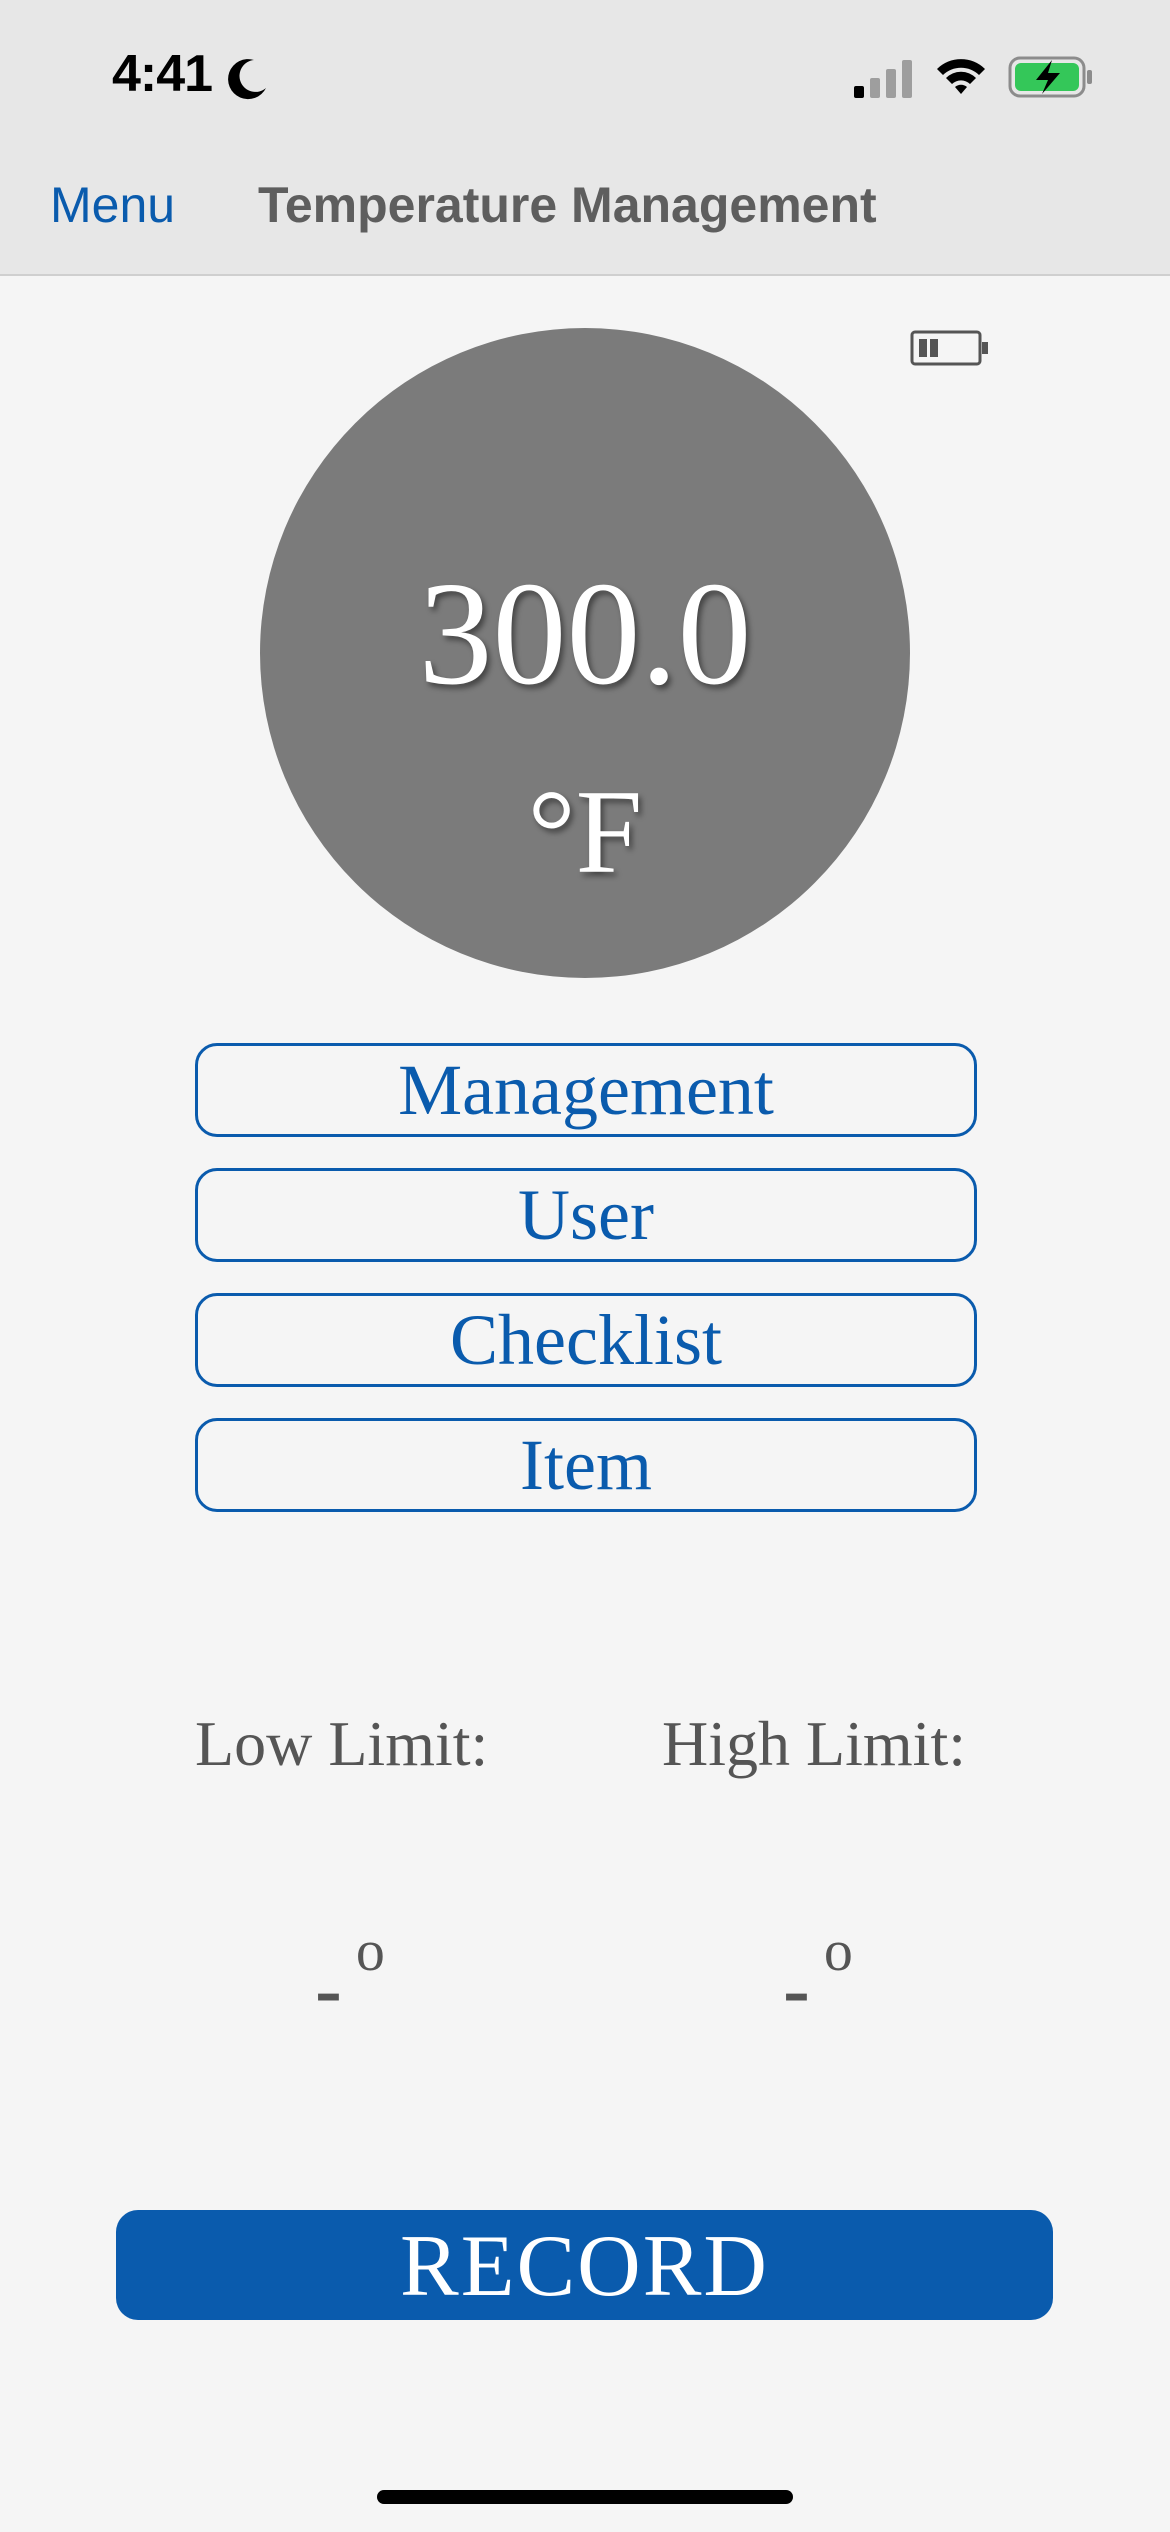  I want to click on page-title: Temperature Management, so click(567, 205).